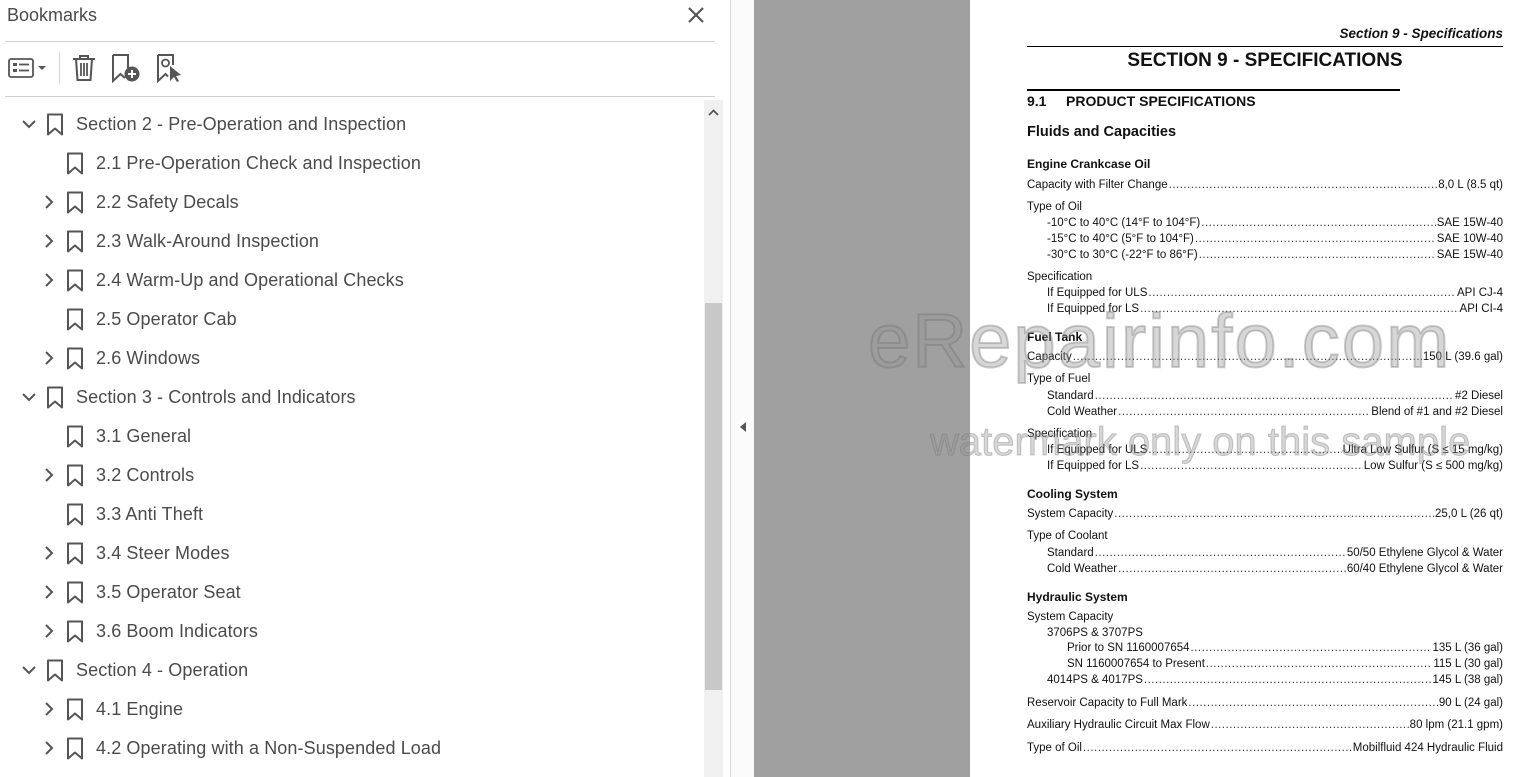  I want to click on spec-value: API CI-4, so click(1481, 309).